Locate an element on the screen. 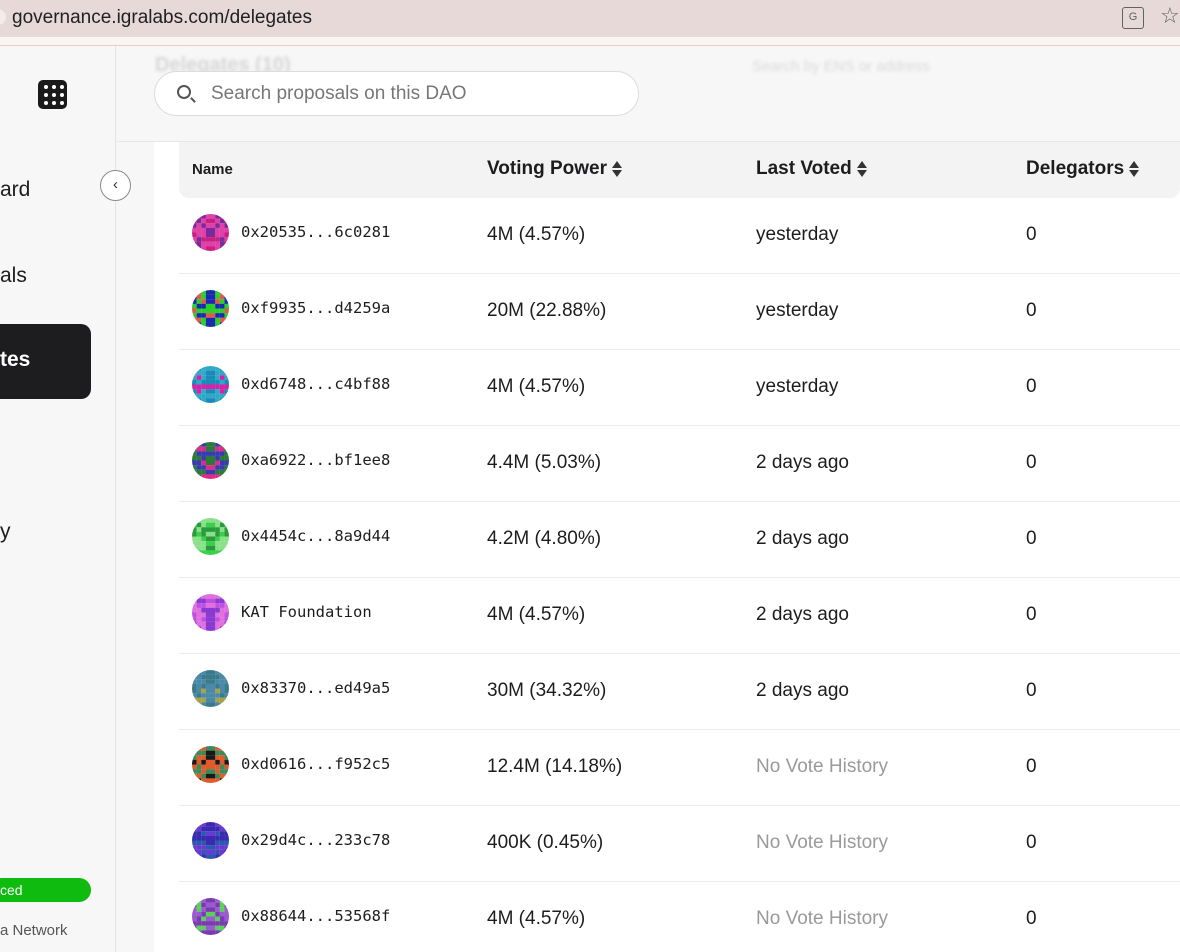  column-header-name: Name is located at coordinates (212, 169).